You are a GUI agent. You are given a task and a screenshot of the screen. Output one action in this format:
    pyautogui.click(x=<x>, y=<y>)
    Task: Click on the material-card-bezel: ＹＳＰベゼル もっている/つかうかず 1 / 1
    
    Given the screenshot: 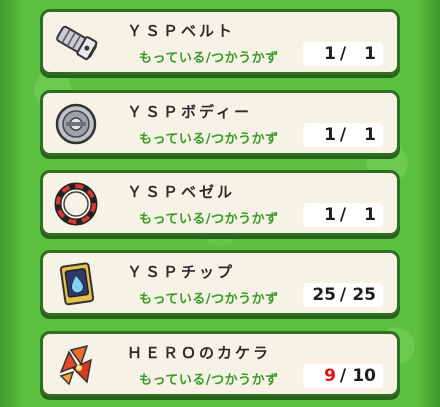 What is the action you would take?
    pyautogui.click(x=220, y=203)
    